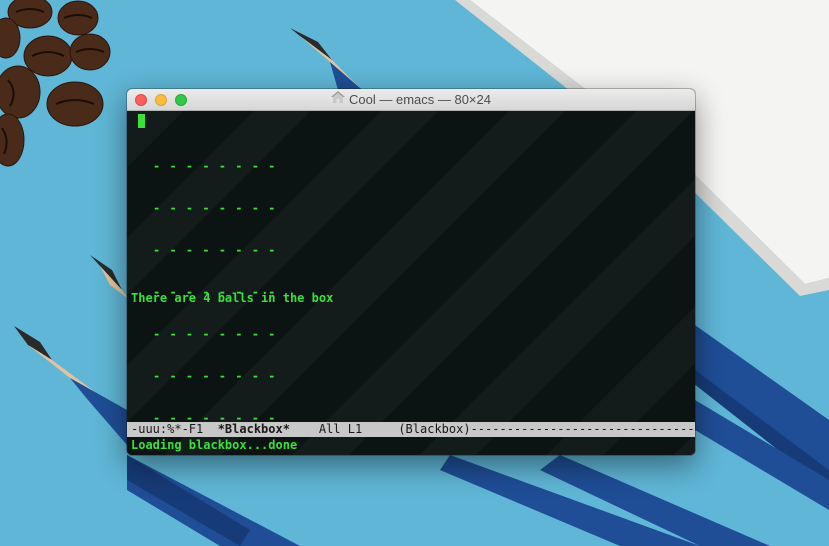 The height and width of the screenshot is (546, 829). What do you see at coordinates (141, 121) in the screenshot?
I see `block-cursor` at bounding box center [141, 121].